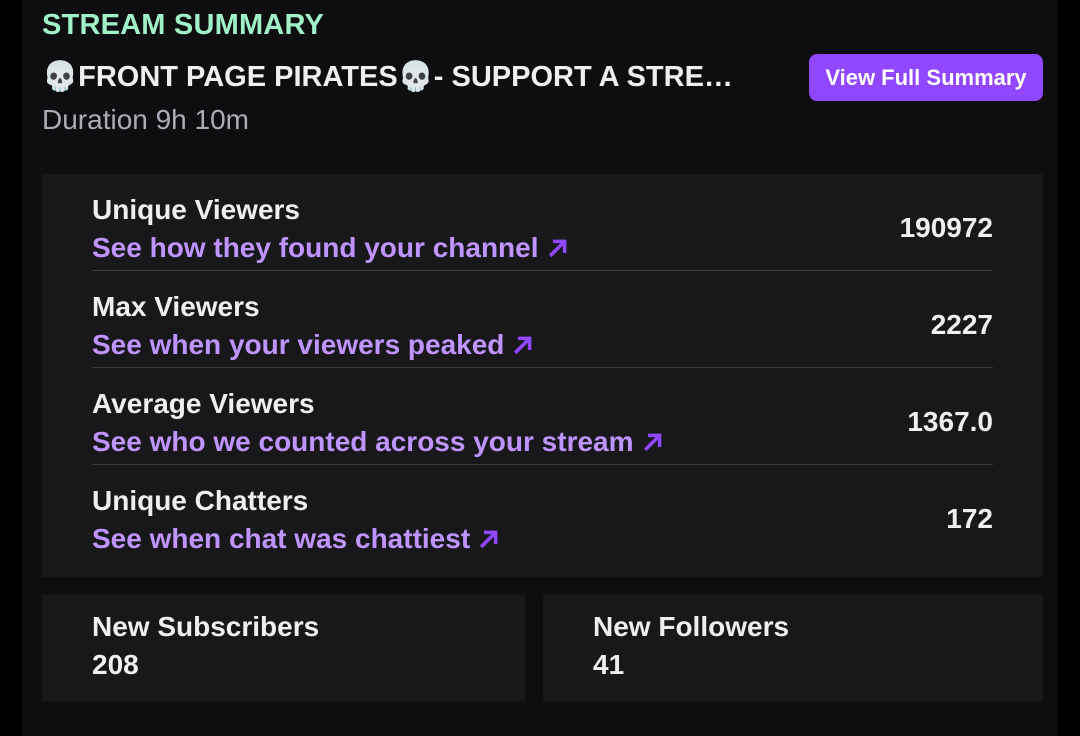 This screenshot has height=736, width=1080. Describe the element at coordinates (196, 209) in the screenshot. I see `stat-label: Unique Viewers` at that location.